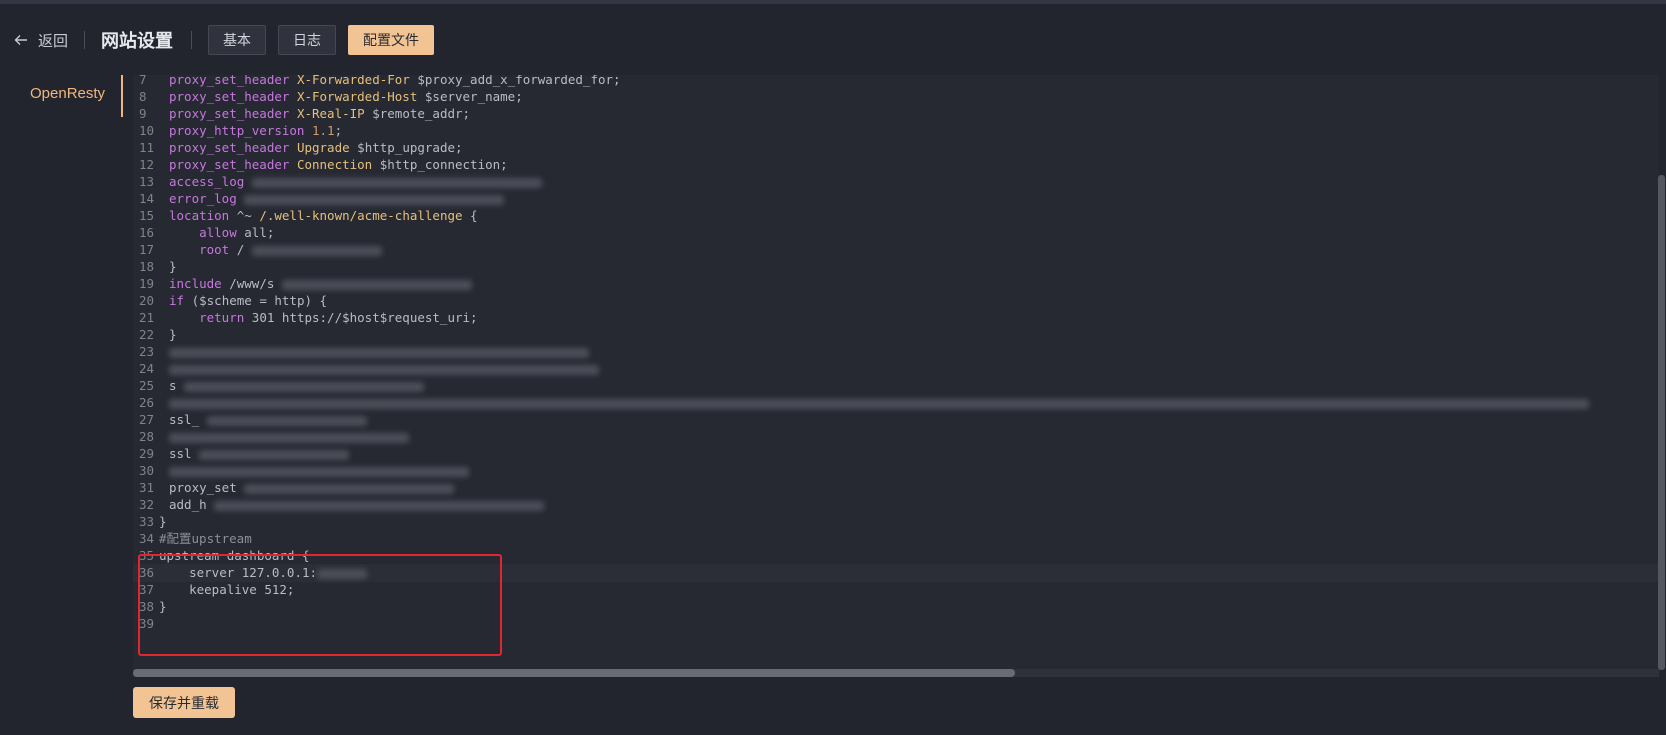 The height and width of the screenshot is (735, 1666). What do you see at coordinates (20, 40) in the screenshot?
I see `back-arrow-icon` at bounding box center [20, 40].